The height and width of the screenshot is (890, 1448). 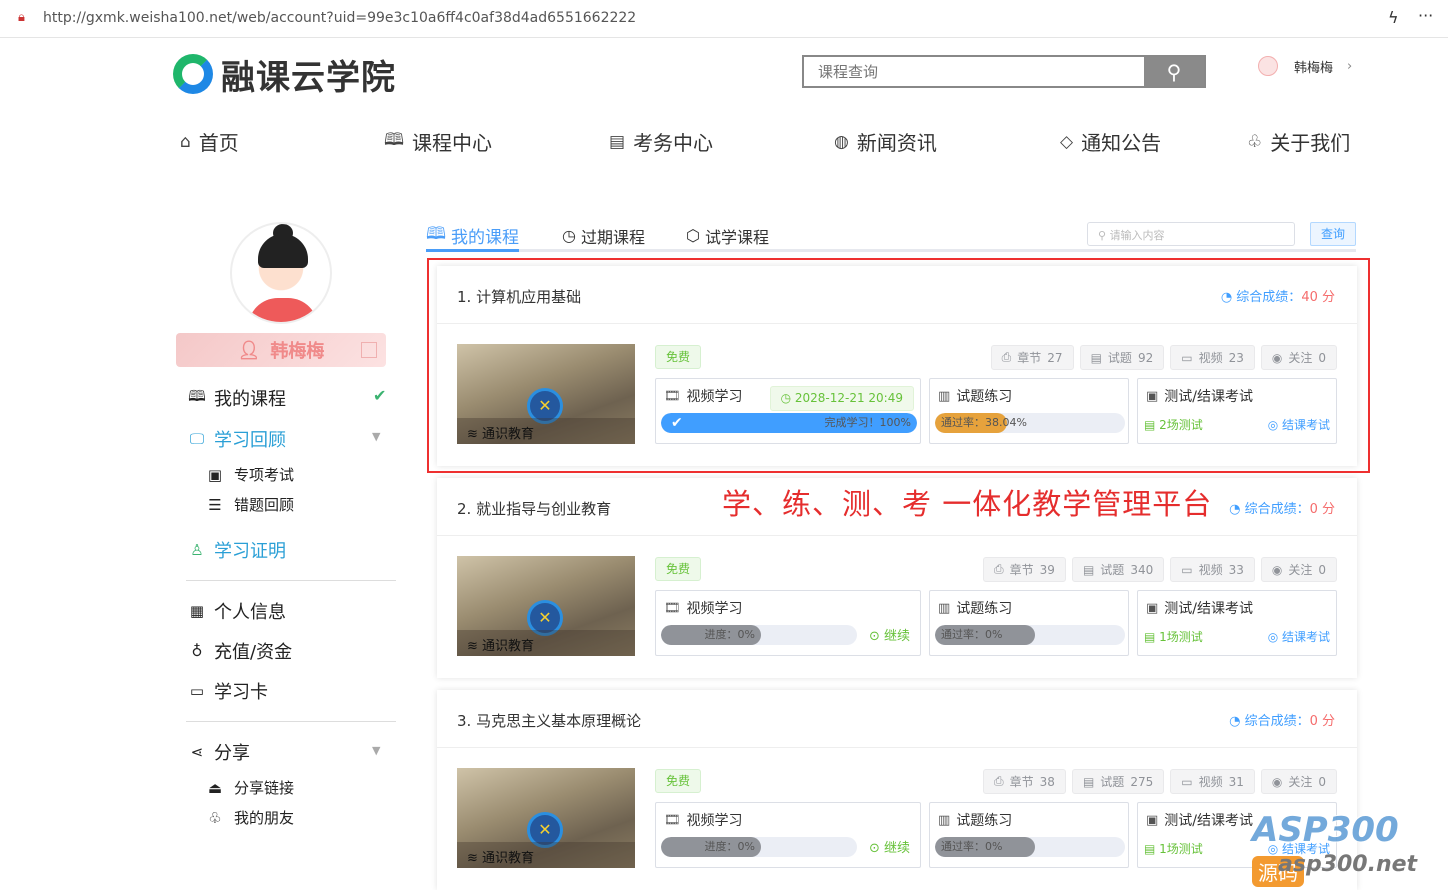 I want to click on profile-name: 韩梅梅, so click(x=297, y=351).